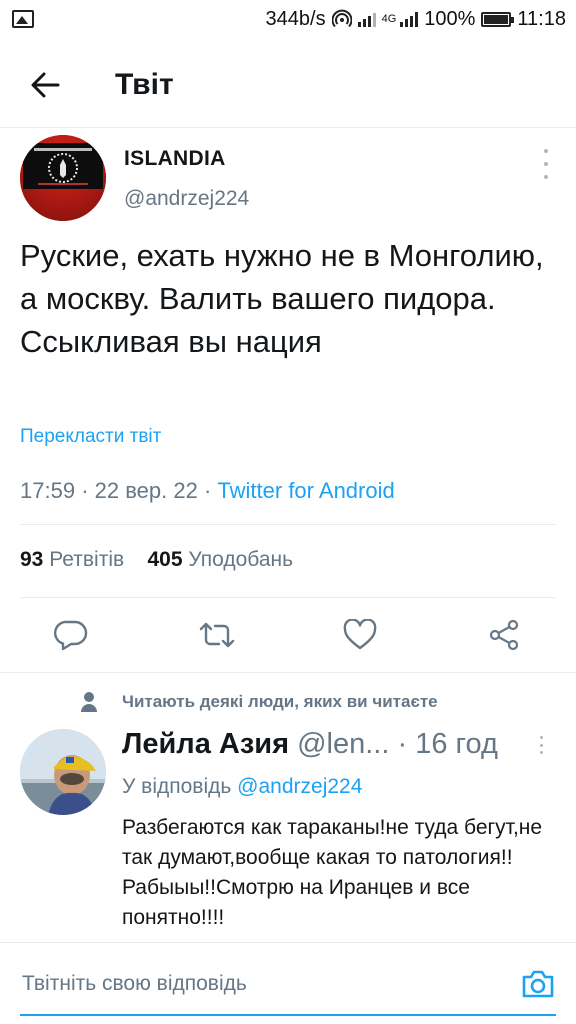 The height and width of the screenshot is (1024, 576). I want to click on network-type: 4G, so click(389, 19).